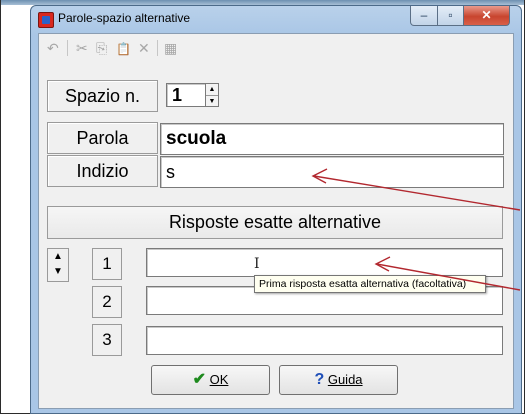 The height and width of the screenshot is (414, 525). I want to click on annotation-arrow-indizio, so click(417, 193).